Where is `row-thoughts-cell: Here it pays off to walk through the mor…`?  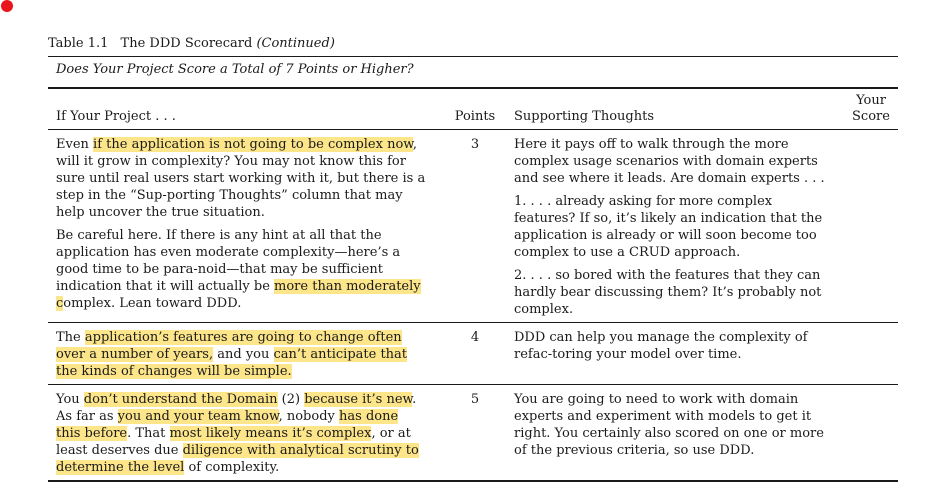
row-thoughts-cell: Here it pays off to walk through the mor… is located at coordinates (674, 227).